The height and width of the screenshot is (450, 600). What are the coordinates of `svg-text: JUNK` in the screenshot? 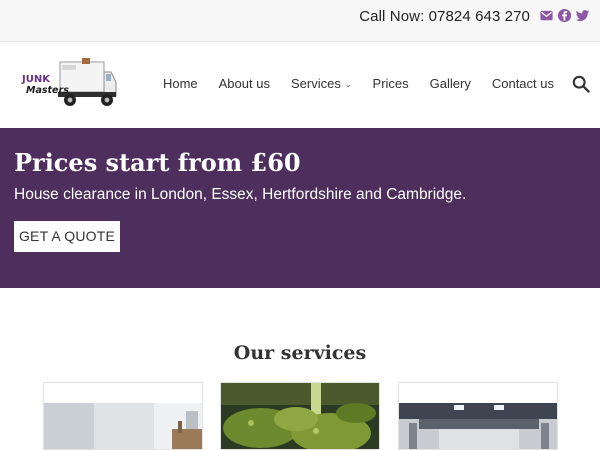 It's located at (36, 79).